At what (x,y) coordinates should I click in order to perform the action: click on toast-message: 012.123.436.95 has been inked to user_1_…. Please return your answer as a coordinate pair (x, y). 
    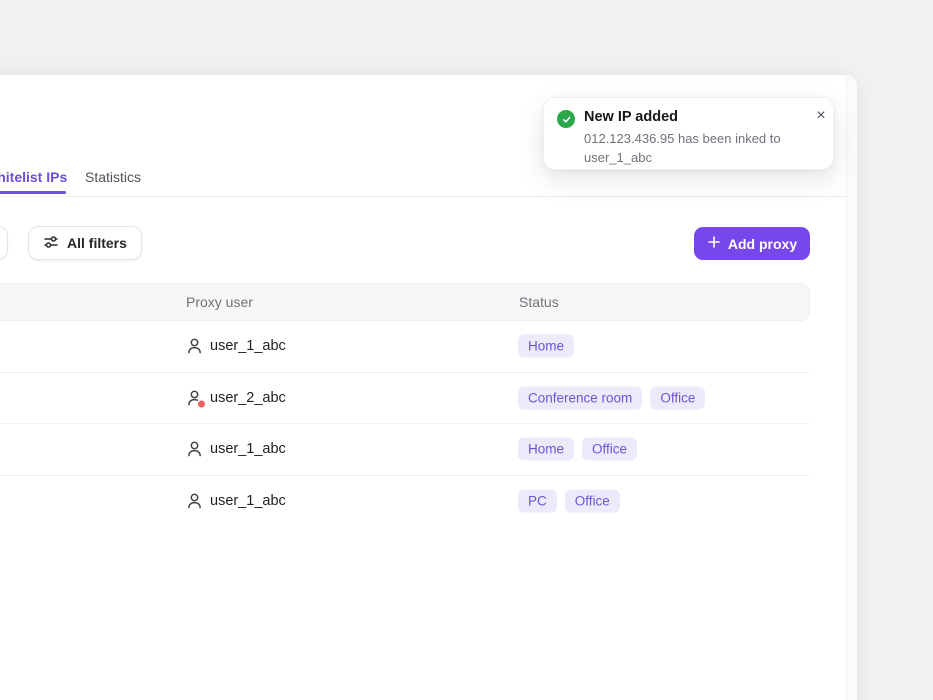
    Looking at the image, I should click on (682, 148).